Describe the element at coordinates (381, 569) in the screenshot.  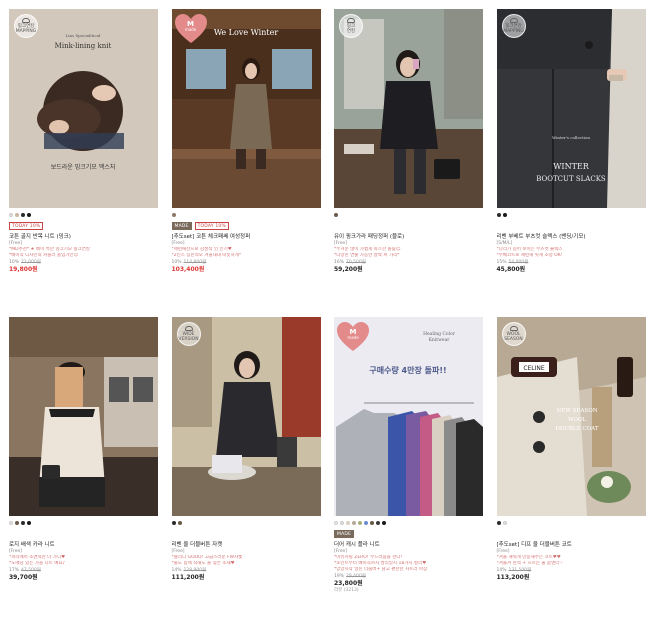
I see `product-desc-line: *망양시작 일진 더블버+ 남고 편한한 사트라 파장` at that location.